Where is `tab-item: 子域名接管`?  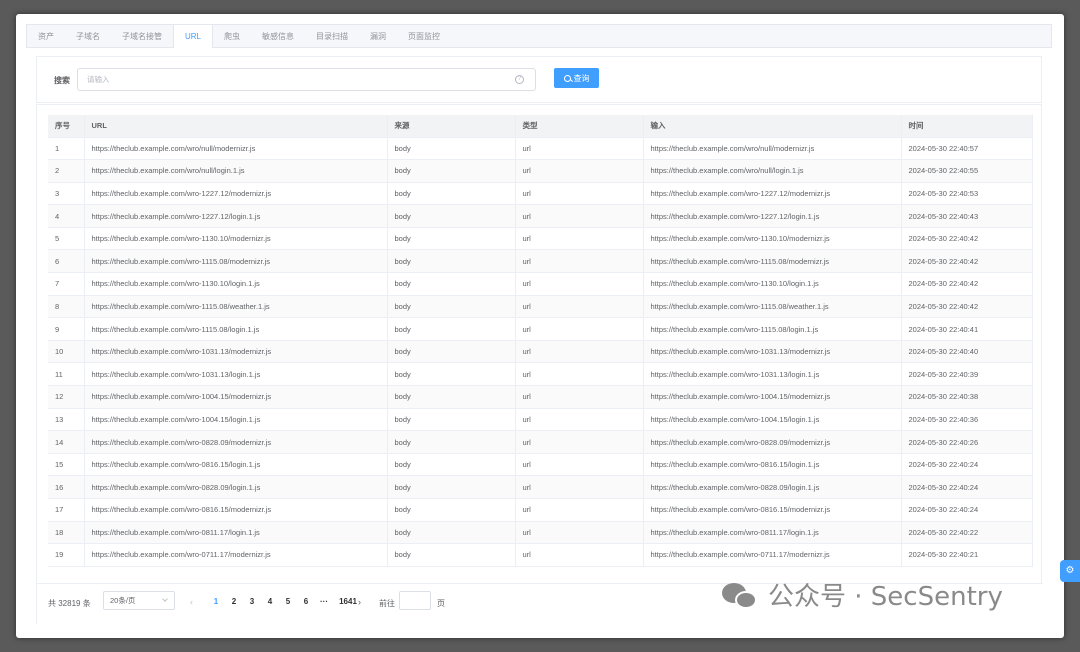
tab-item: 子域名接管 is located at coordinates (142, 36).